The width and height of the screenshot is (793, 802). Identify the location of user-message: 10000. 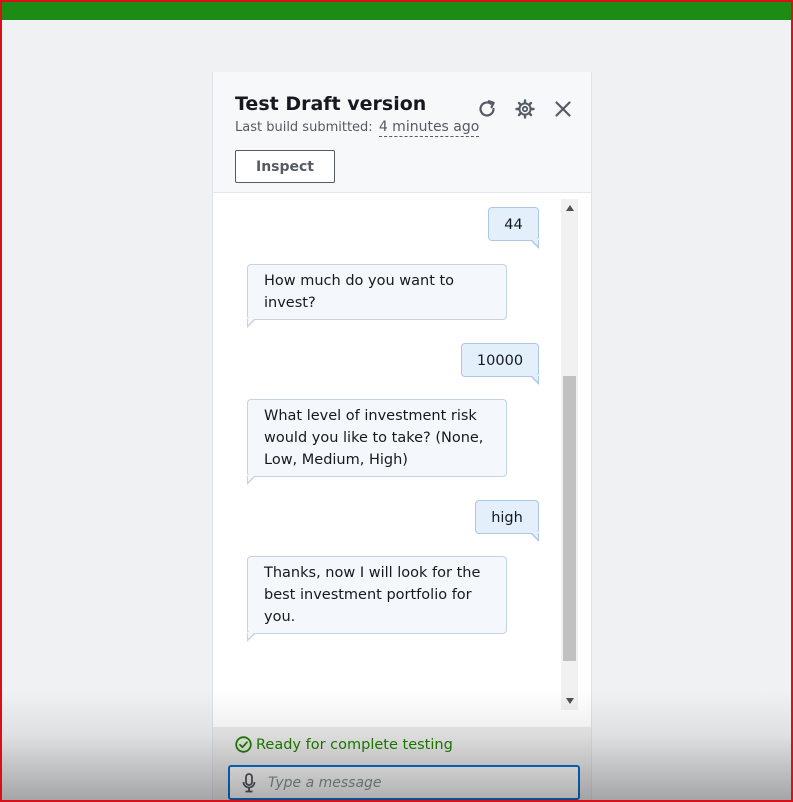
(500, 364).